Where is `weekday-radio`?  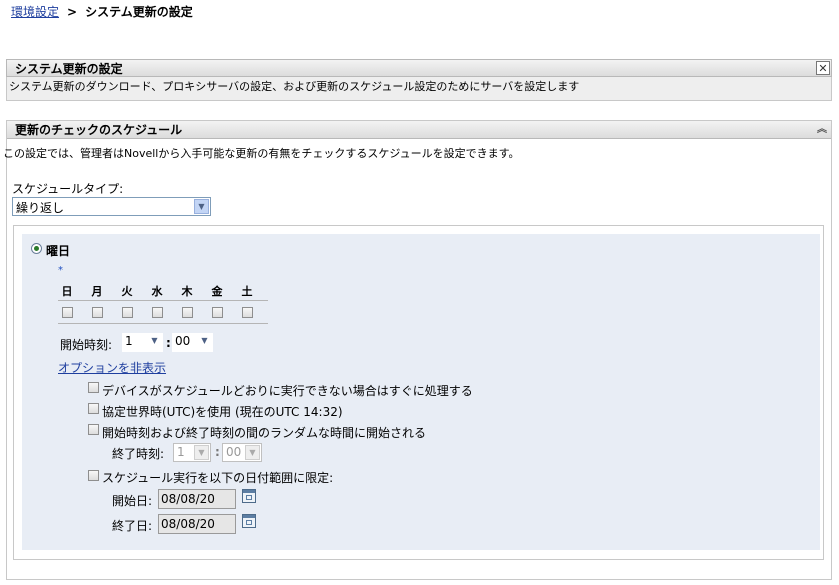 weekday-radio is located at coordinates (36, 248).